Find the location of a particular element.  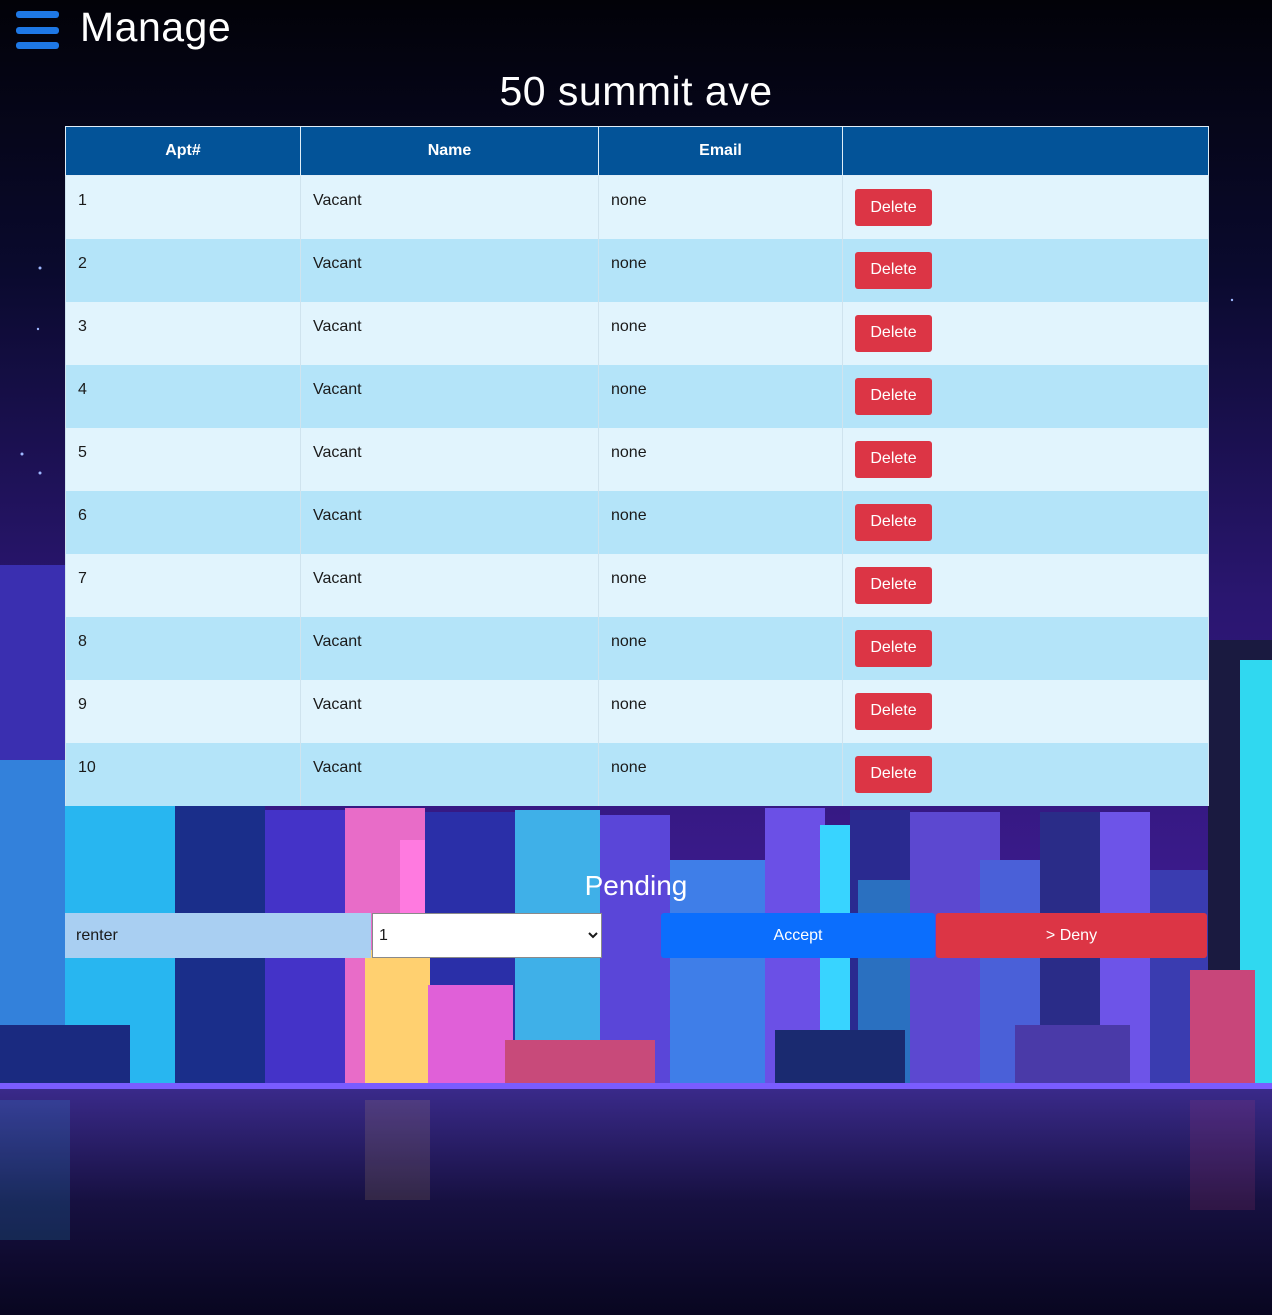

apt-number-cell: 2 is located at coordinates (183, 270).